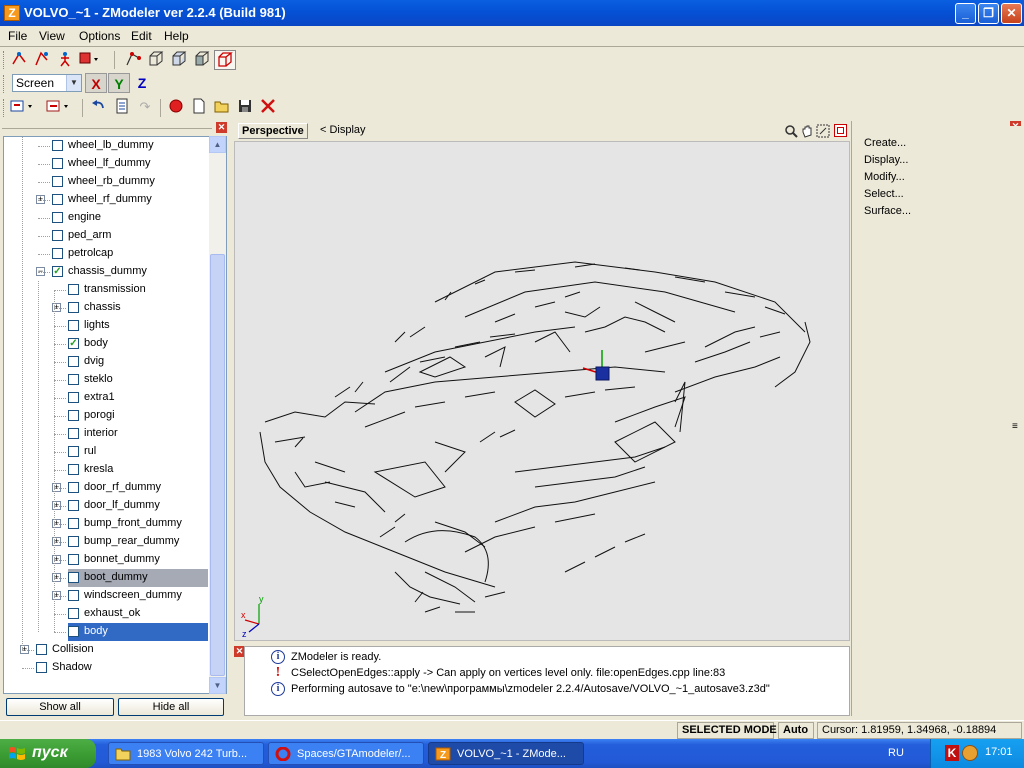 The height and width of the screenshot is (768, 1024). I want to click on select-object-icon, so click(65, 60).